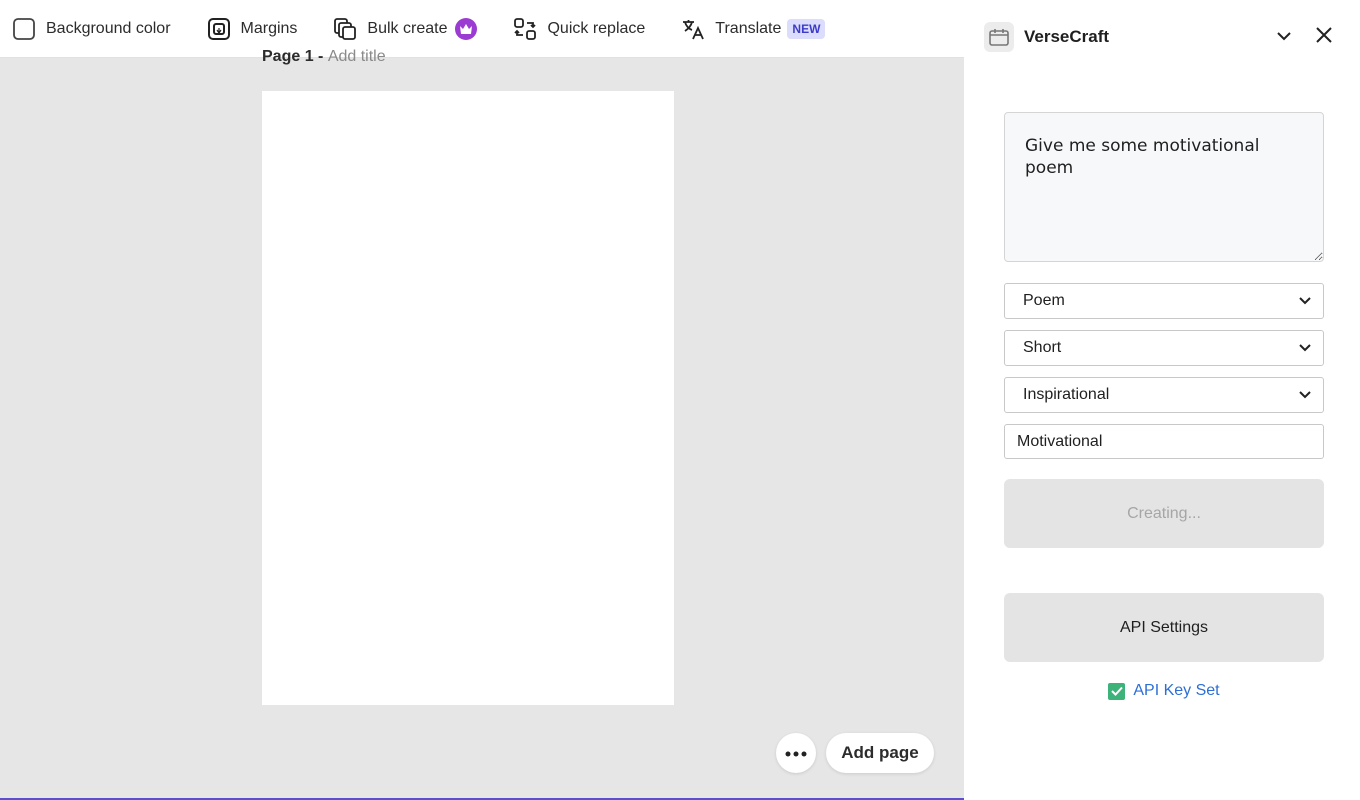 This screenshot has width=1360, height=800. Describe the element at coordinates (219, 29) in the screenshot. I see `margins-icon` at that location.